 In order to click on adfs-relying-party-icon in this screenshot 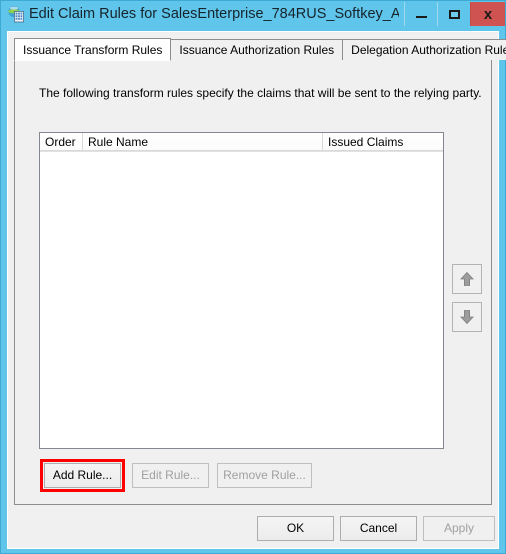, I will do `click(16, 14)`.